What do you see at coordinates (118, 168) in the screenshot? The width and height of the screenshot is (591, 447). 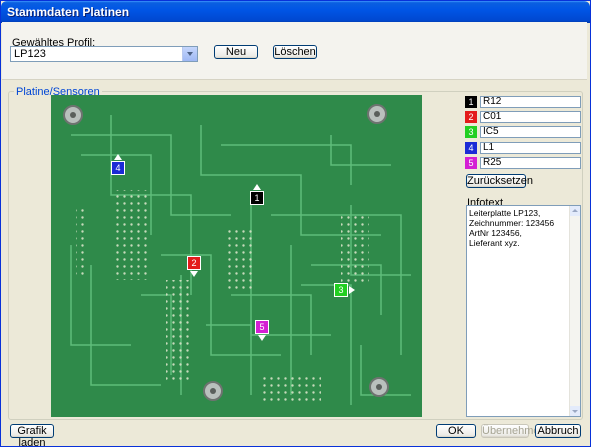 I see `sensor-marker-4: 4` at bounding box center [118, 168].